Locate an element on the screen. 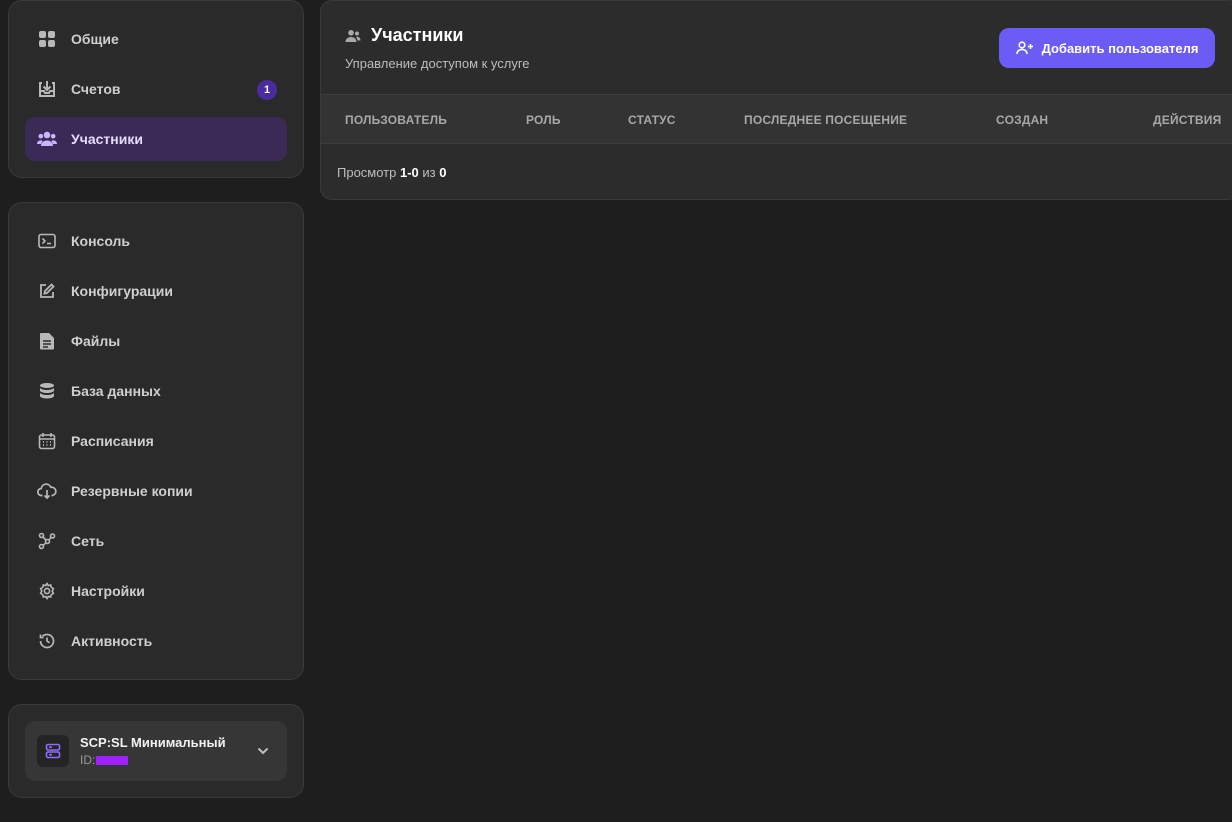 Image resolution: width=1232 pixels, height=822 pixels. edit-icon is located at coordinates (47, 291).